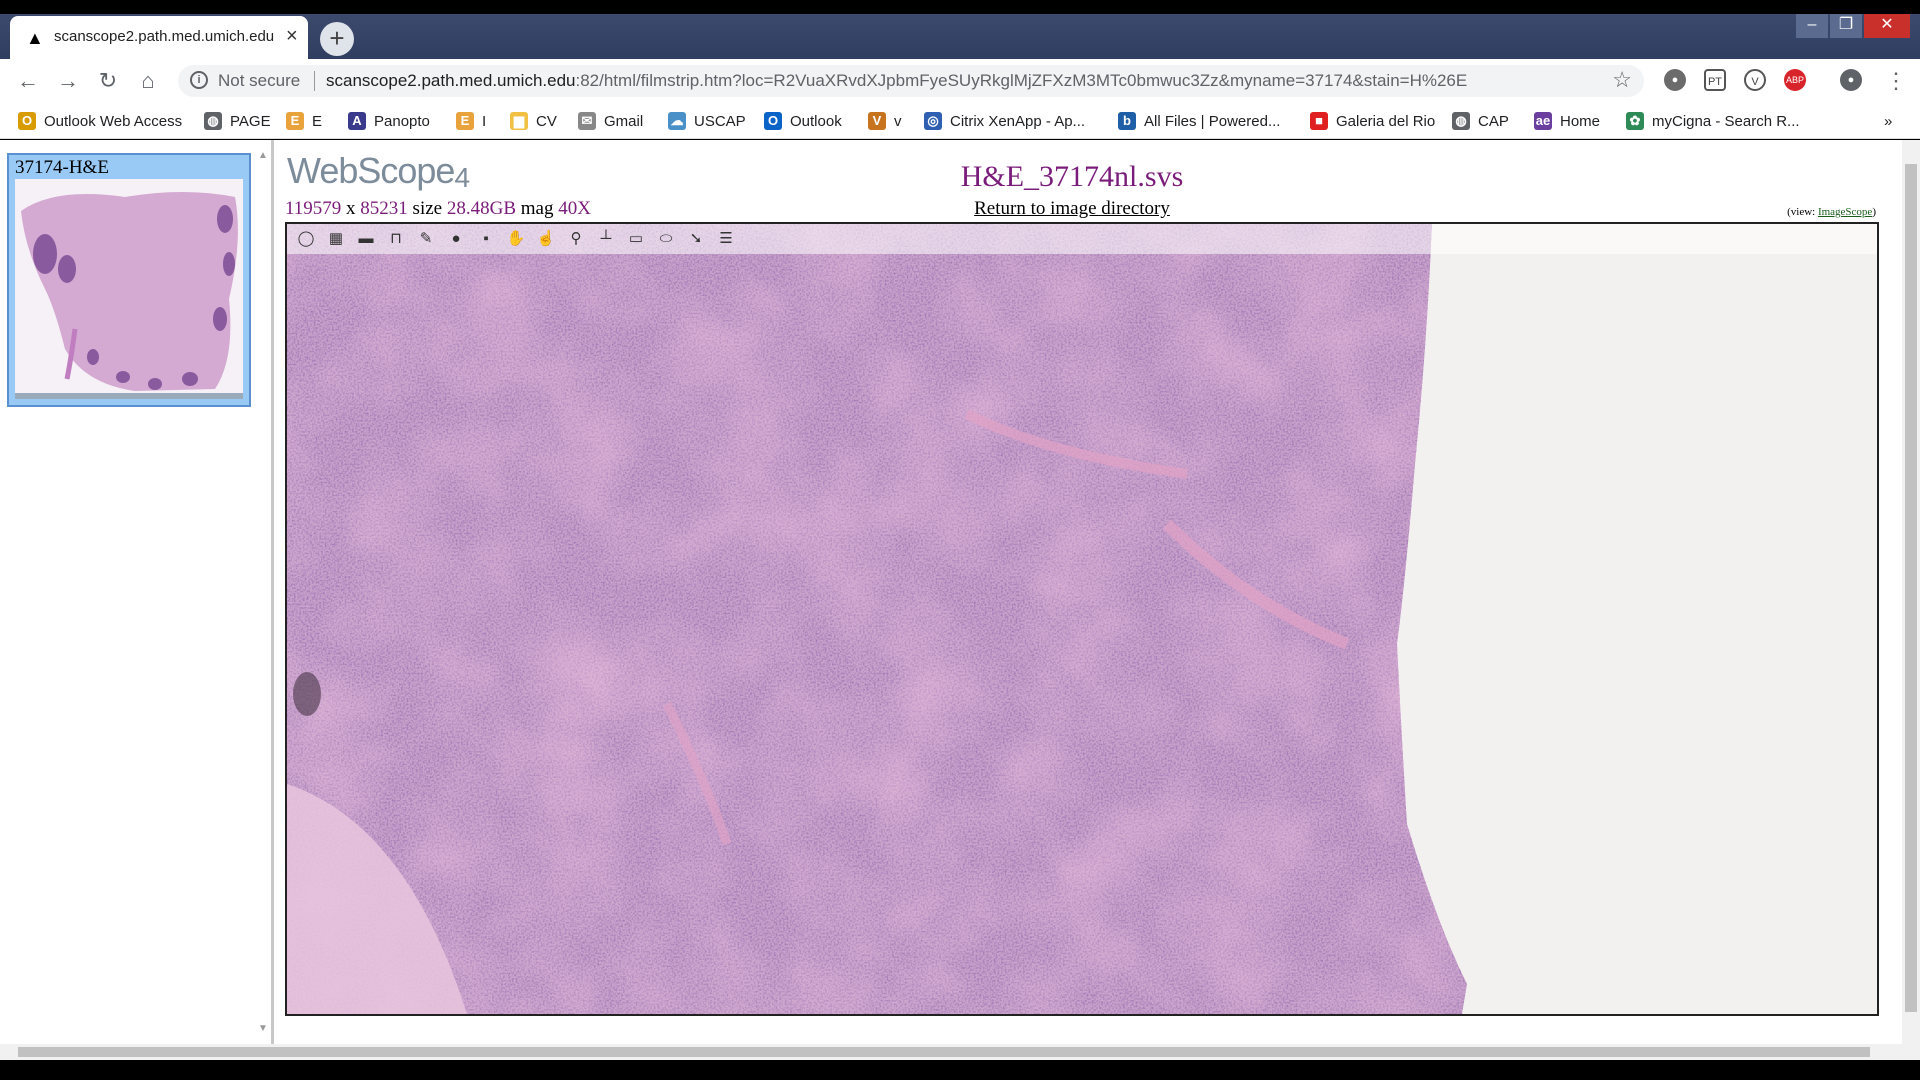 The height and width of the screenshot is (1080, 1920). Describe the element at coordinates (336, 239) in the screenshot. I see `thumbnail-icon: ▦` at that location.